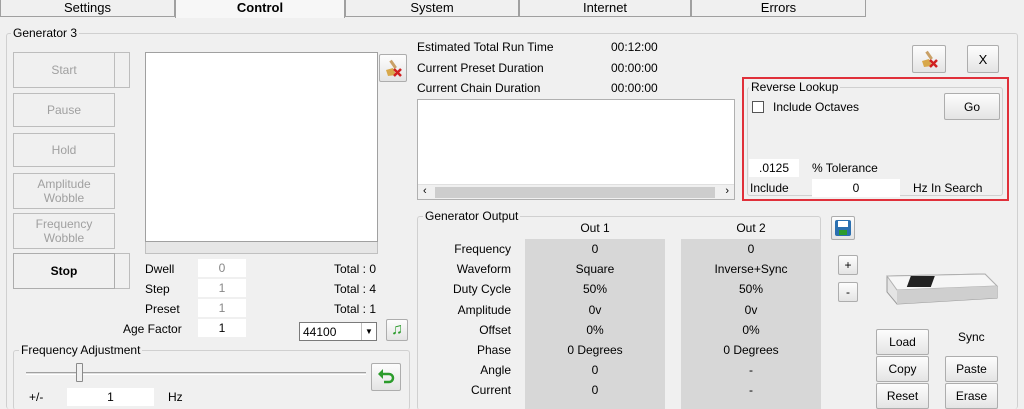  Describe the element at coordinates (64, 271) in the screenshot. I see `stop-button: Stop` at that location.